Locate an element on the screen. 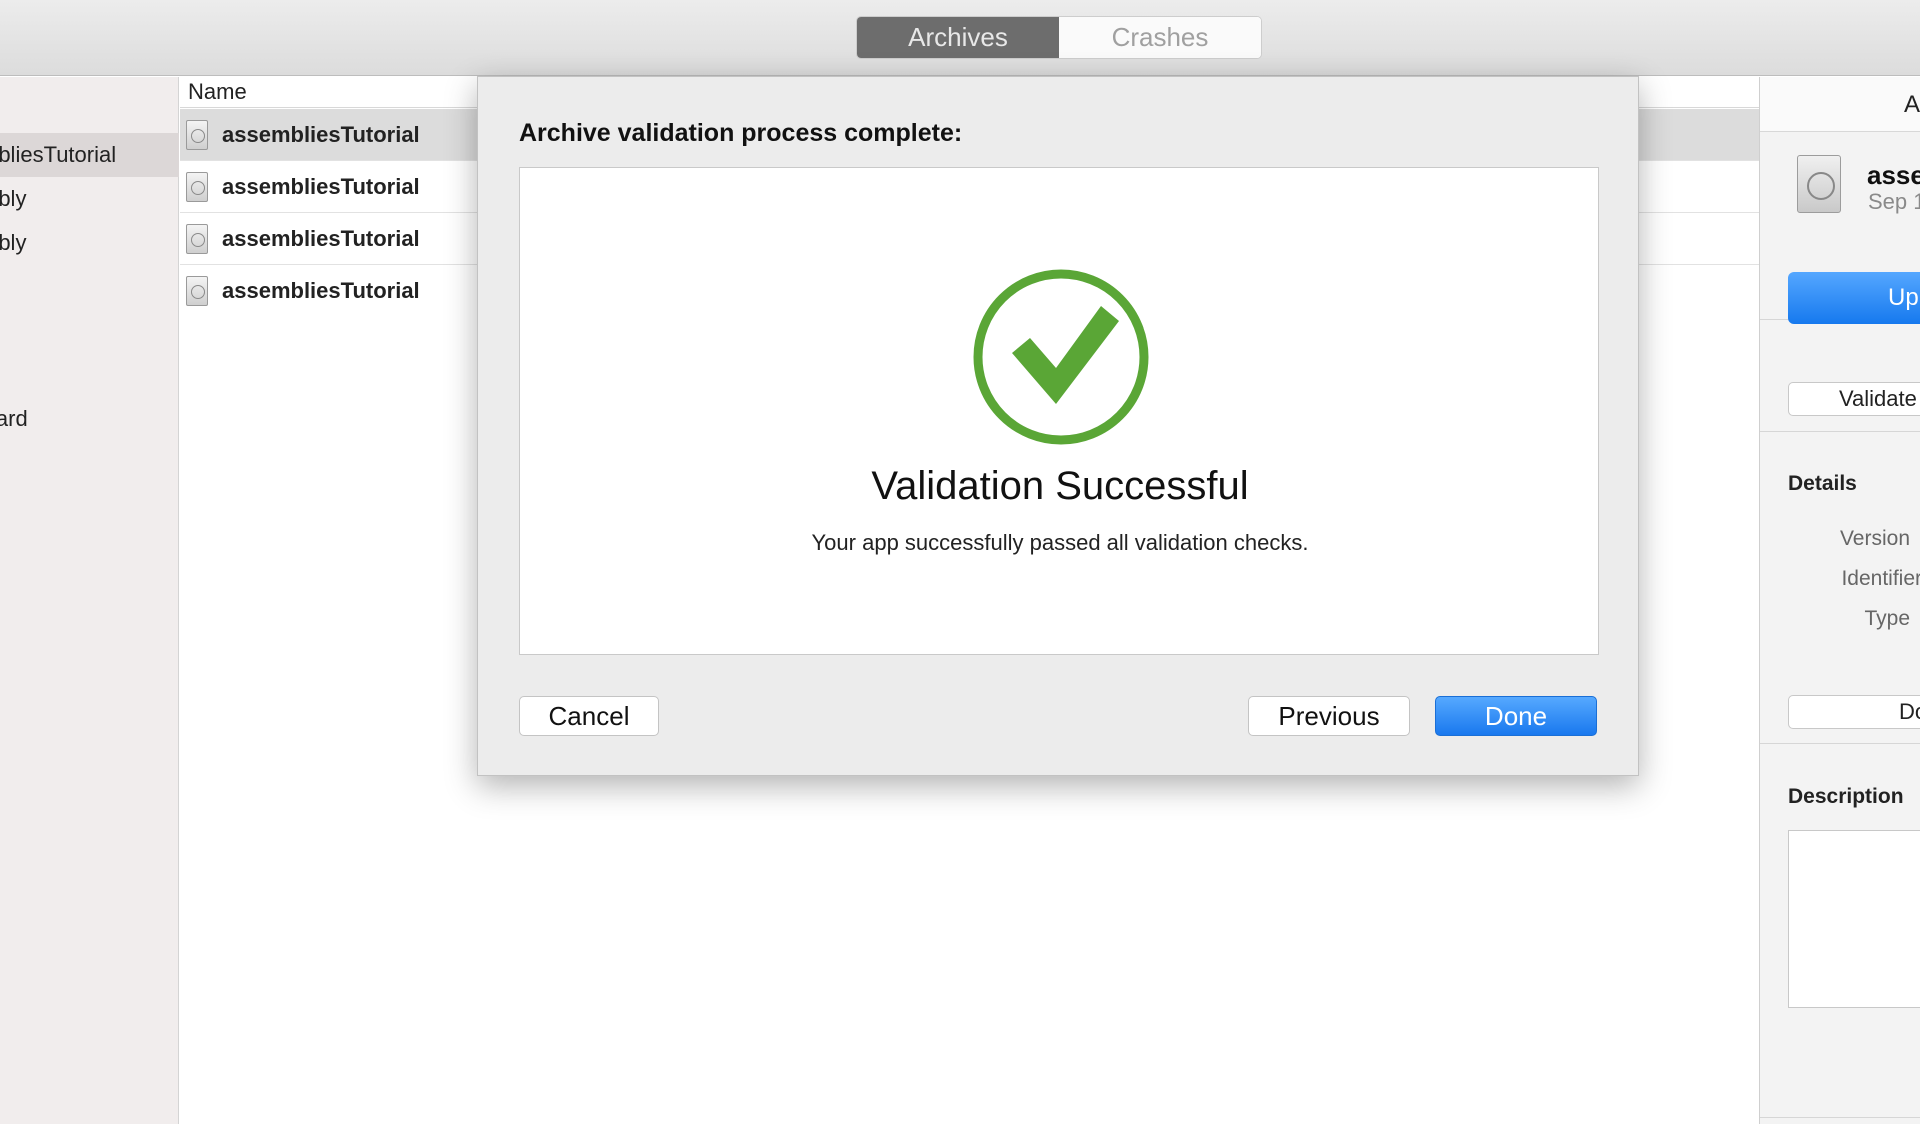 The image size is (1920, 1124). inspector-header: A is located at coordinates (1840, 104).